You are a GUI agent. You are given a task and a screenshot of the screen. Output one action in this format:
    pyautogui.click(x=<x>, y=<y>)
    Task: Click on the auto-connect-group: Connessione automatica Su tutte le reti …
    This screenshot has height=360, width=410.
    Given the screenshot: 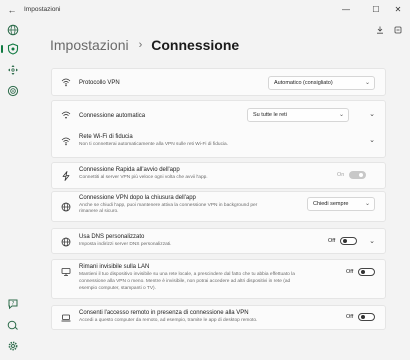 What is the action you would take?
    pyautogui.click(x=218, y=129)
    